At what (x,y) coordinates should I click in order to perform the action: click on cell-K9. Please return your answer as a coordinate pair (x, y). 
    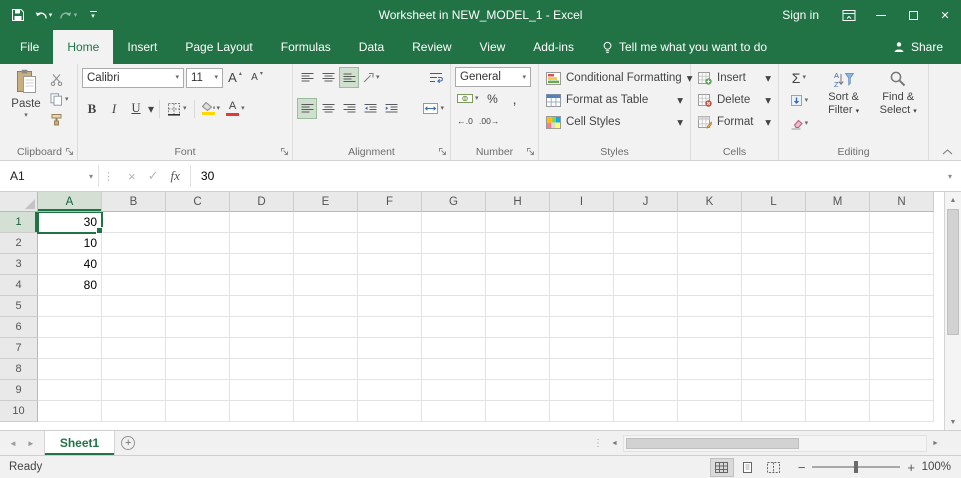
    Looking at the image, I should click on (710, 390).